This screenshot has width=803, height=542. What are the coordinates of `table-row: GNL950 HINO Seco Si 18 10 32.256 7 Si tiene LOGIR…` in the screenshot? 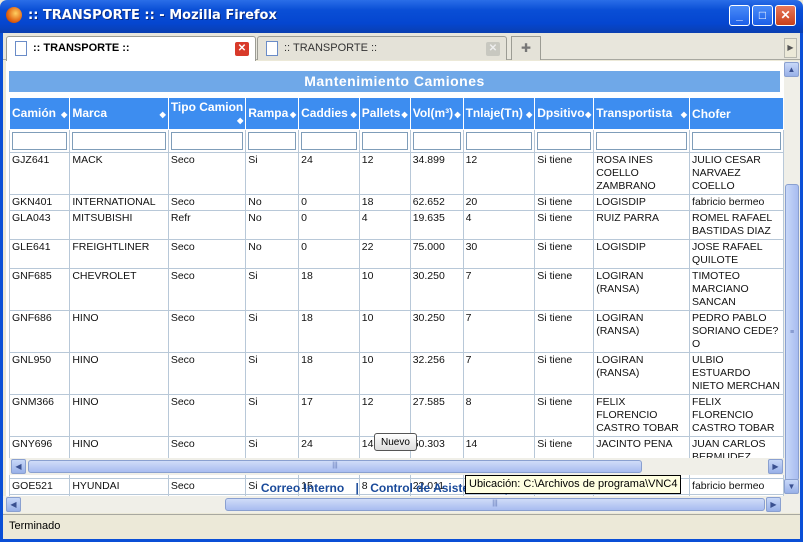 It's located at (396, 373).